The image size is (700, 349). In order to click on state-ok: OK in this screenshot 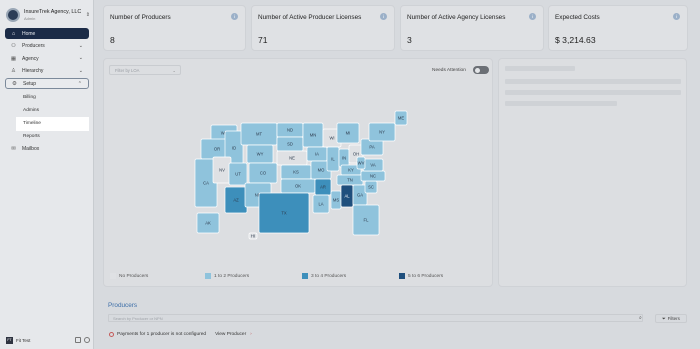, I will do `click(298, 186)`.